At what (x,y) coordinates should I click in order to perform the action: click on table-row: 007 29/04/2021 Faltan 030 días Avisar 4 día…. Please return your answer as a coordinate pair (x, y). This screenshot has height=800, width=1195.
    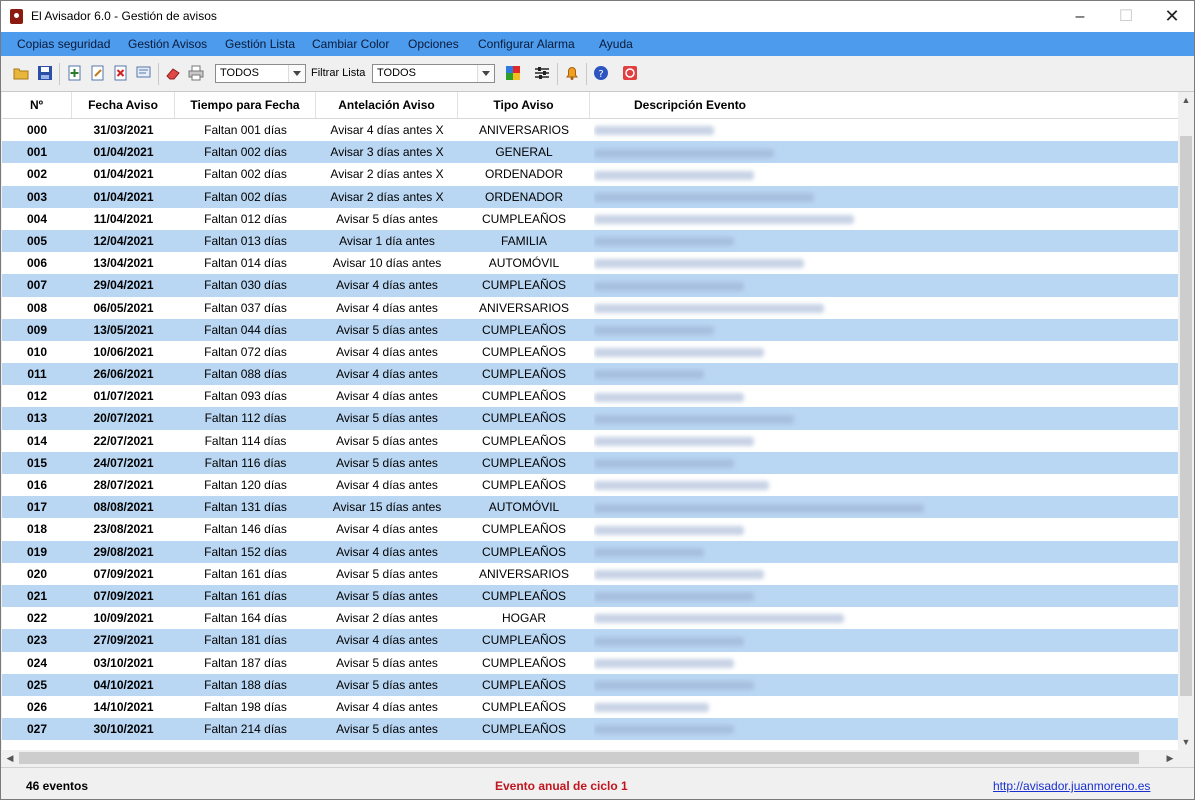
    Looking at the image, I should click on (590, 285).